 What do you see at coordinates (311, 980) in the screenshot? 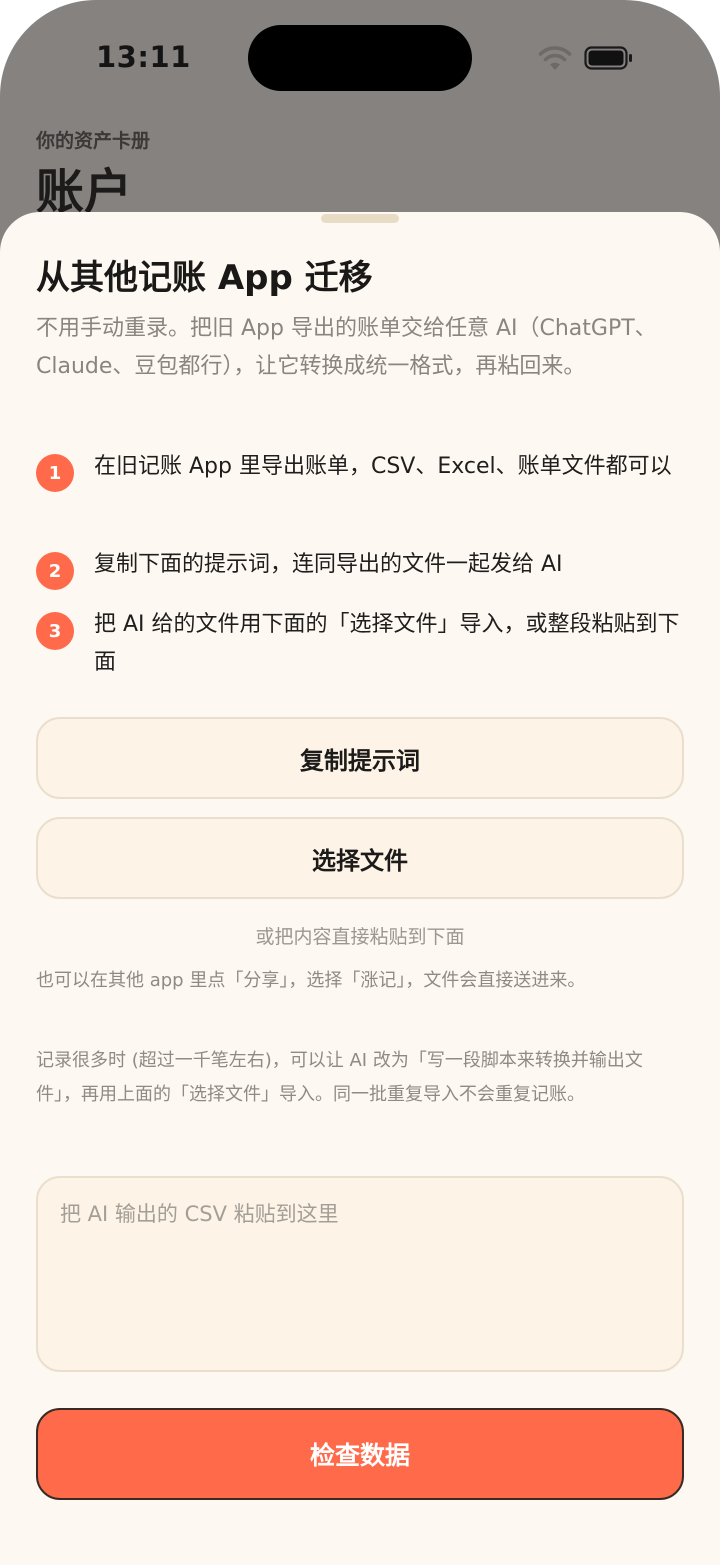
I see `share-note: 也可以在其他 app 里点「分享」，选择「涨记」，文件会直接送进来。` at bounding box center [311, 980].